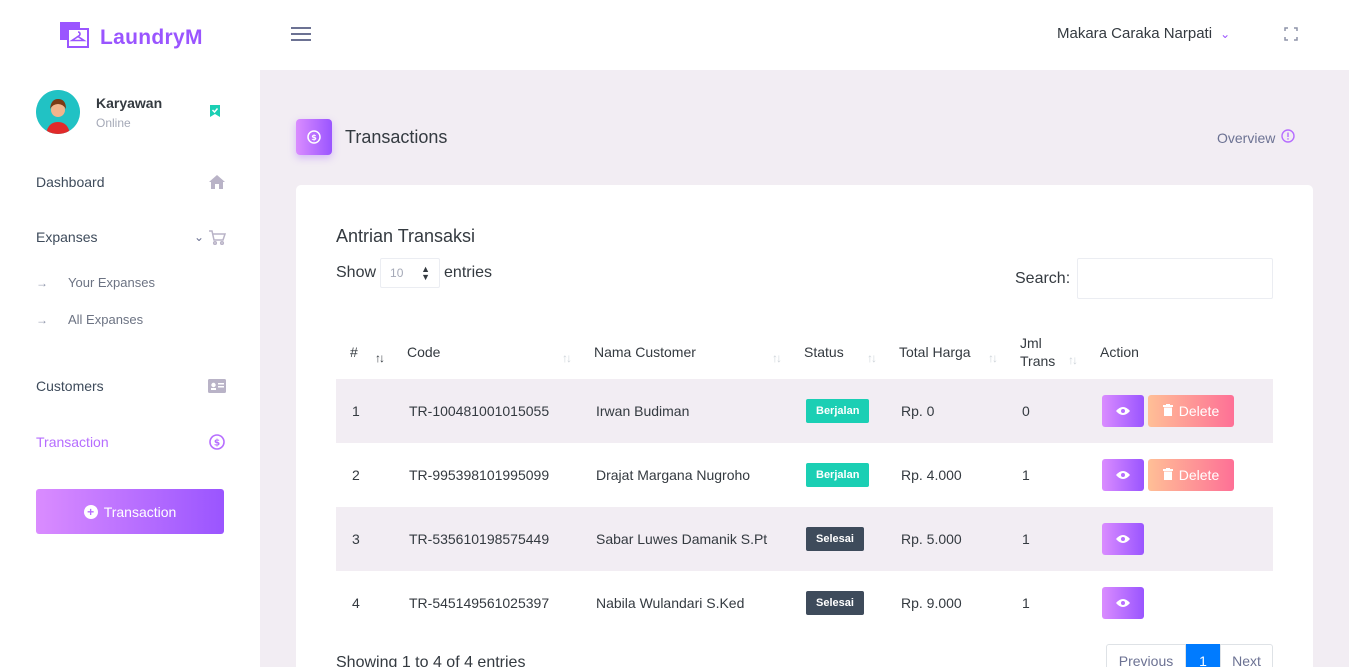  What do you see at coordinates (72, 442) in the screenshot?
I see `sidebar-item-label: Transaction` at bounding box center [72, 442].